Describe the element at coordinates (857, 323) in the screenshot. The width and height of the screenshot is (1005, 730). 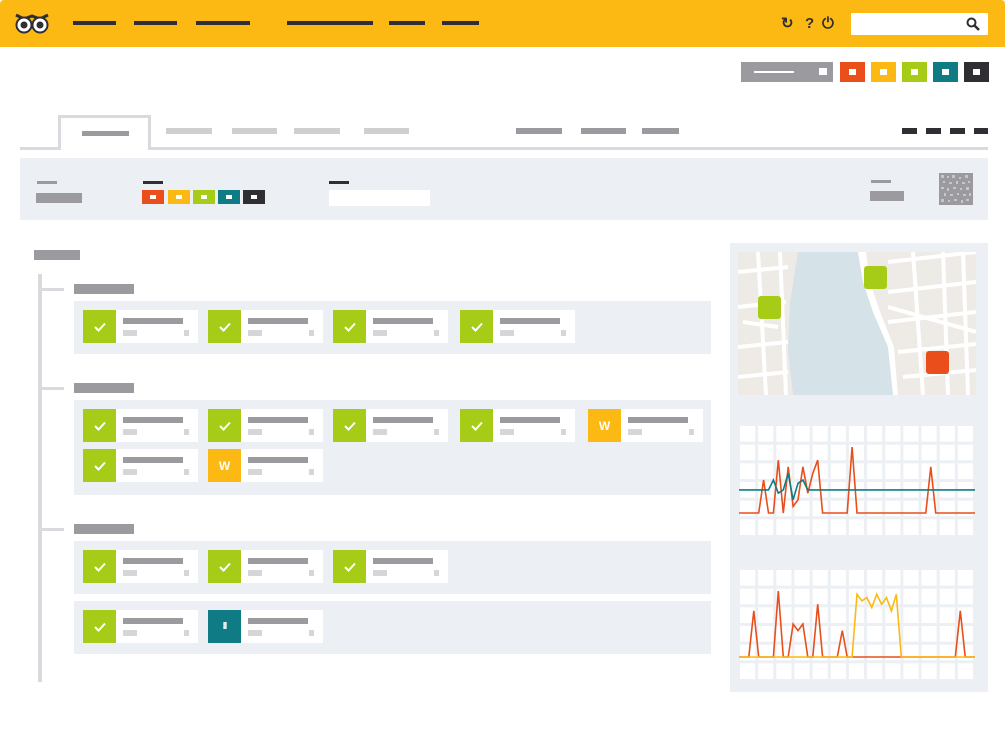
I see `map-widget` at that location.